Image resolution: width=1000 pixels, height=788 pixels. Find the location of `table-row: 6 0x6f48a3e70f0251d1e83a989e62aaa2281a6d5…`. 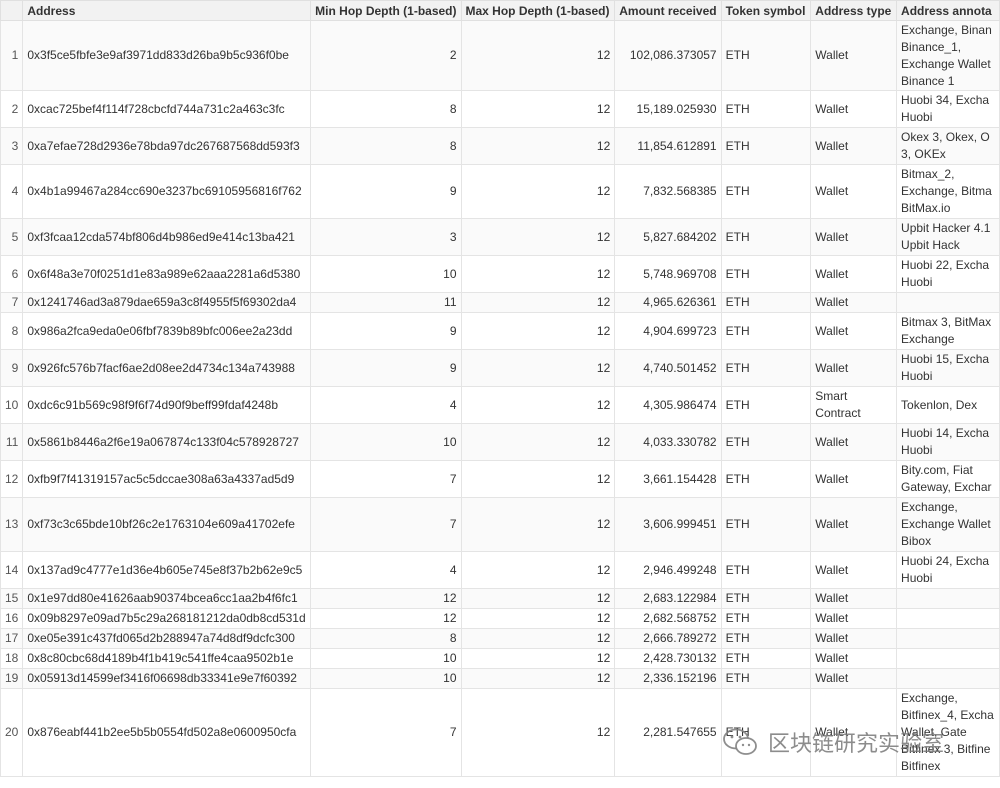

table-row: 6 0x6f48a3e70f0251d1e83a989e62aaa2281a6d5… is located at coordinates (500, 274).